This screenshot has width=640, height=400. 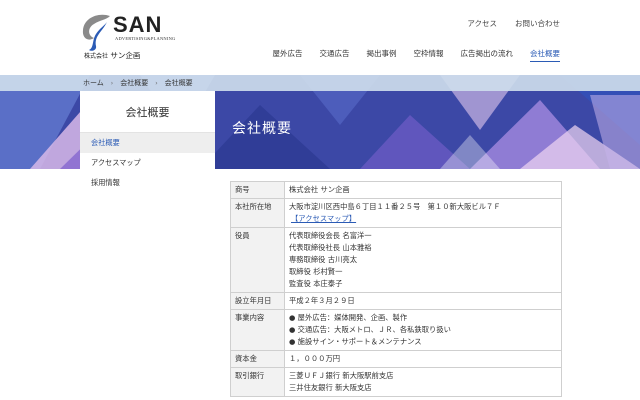 I want to click on sidebar-item-company-profile: 会社概要, so click(x=147, y=143).